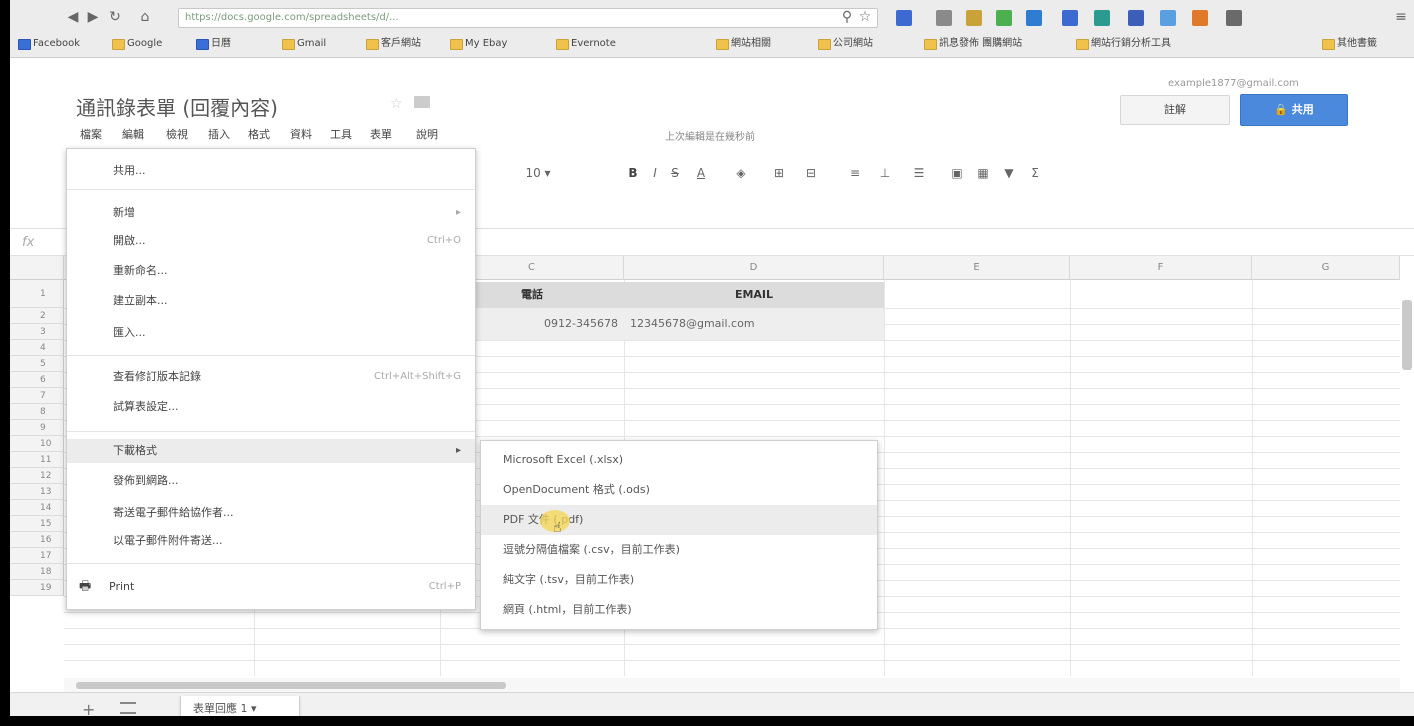 The image size is (1414, 726). Describe the element at coordinates (341, 134) in the screenshot. I see `menu-tools: 工具` at that location.